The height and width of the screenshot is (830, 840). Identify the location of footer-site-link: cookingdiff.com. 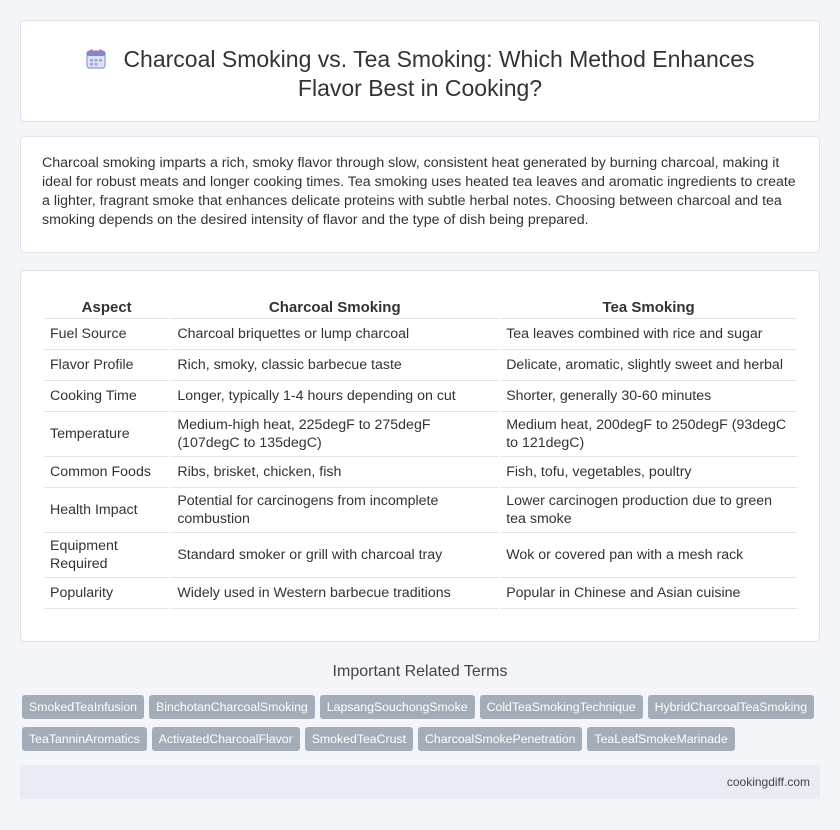
(768, 782).